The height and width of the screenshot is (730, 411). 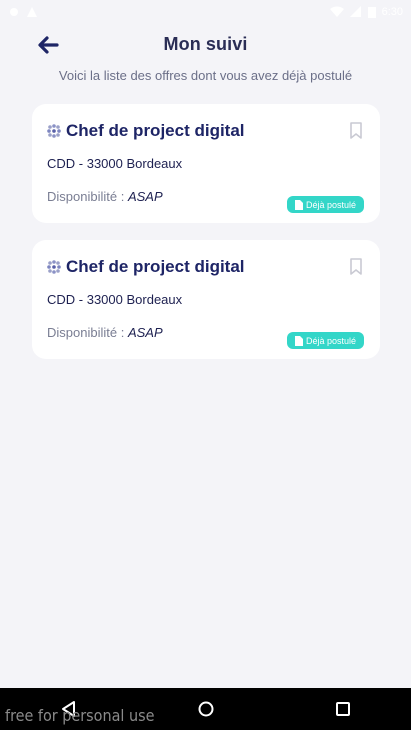 I want to click on status-bar: 6:30, so click(x=205, y=12).